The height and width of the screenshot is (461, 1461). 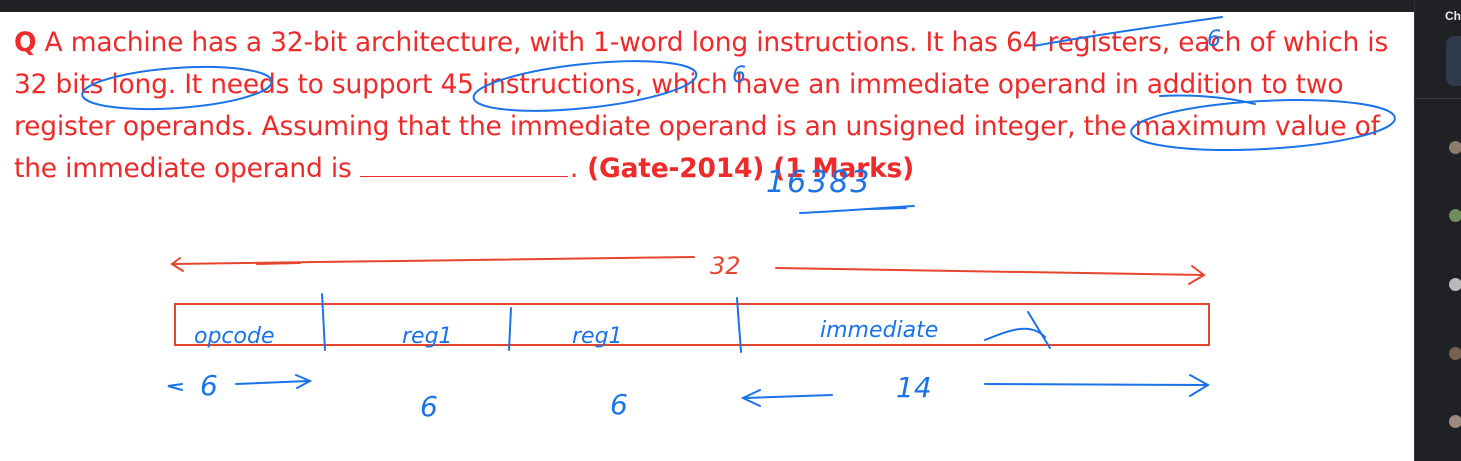 What do you see at coordinates (914, 387) in the screenshot?
I see `field-bits-immediate: 14` at bounding box center [914, 387].